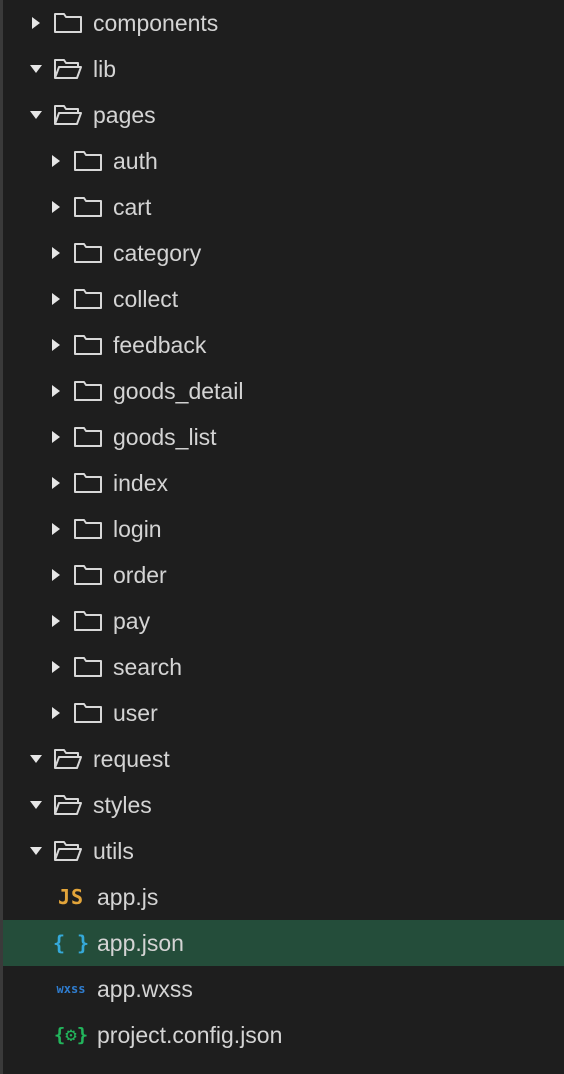 The height and width of the screenshot is (1074, 564). What do you see at coordinates (283, 575) in the screenshot?
I see `tree-folder-order: order` at bounding box center [283, 575].